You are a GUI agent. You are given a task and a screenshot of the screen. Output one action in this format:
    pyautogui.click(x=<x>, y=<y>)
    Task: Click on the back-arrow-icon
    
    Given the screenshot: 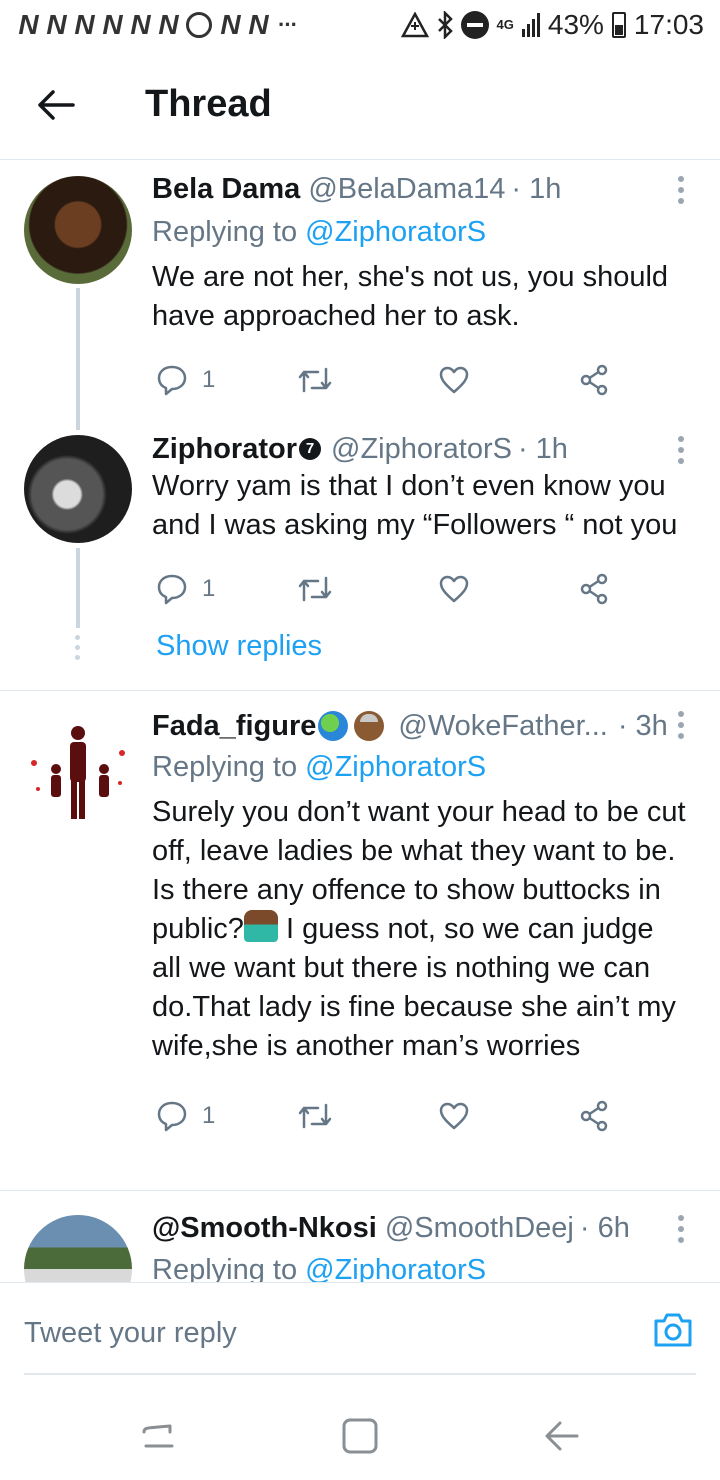 What is the action you would take?
    pyautogui.click(x=562, y=1436)
    